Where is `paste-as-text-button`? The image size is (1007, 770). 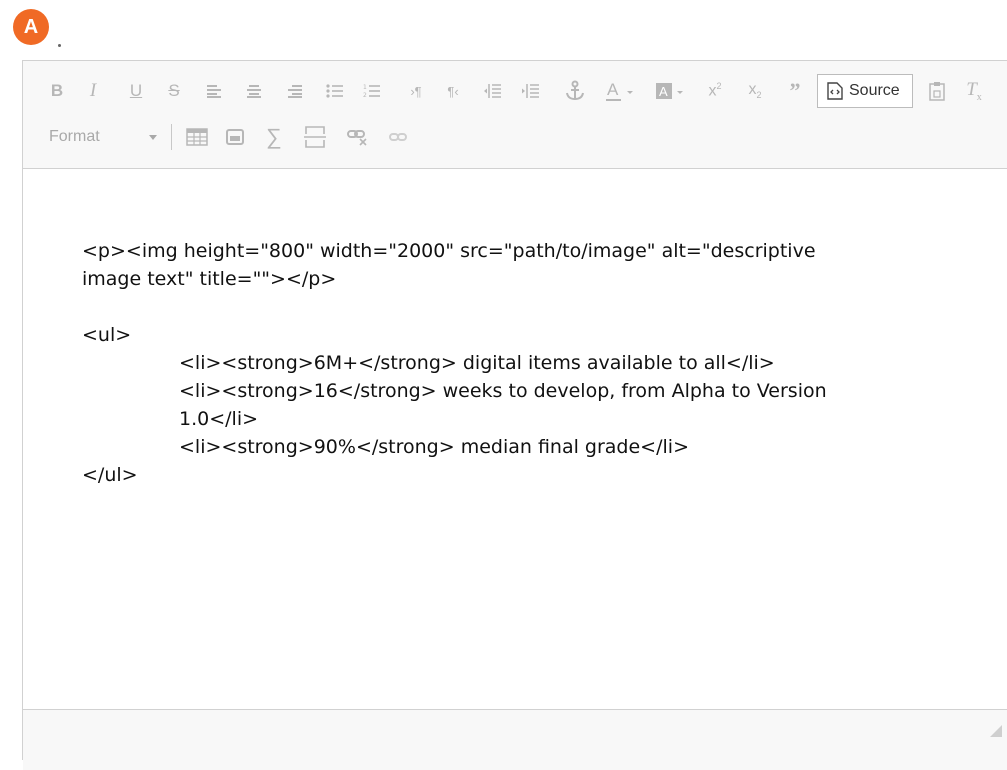 paste-as-text-button is located at coordinates (937, 91).